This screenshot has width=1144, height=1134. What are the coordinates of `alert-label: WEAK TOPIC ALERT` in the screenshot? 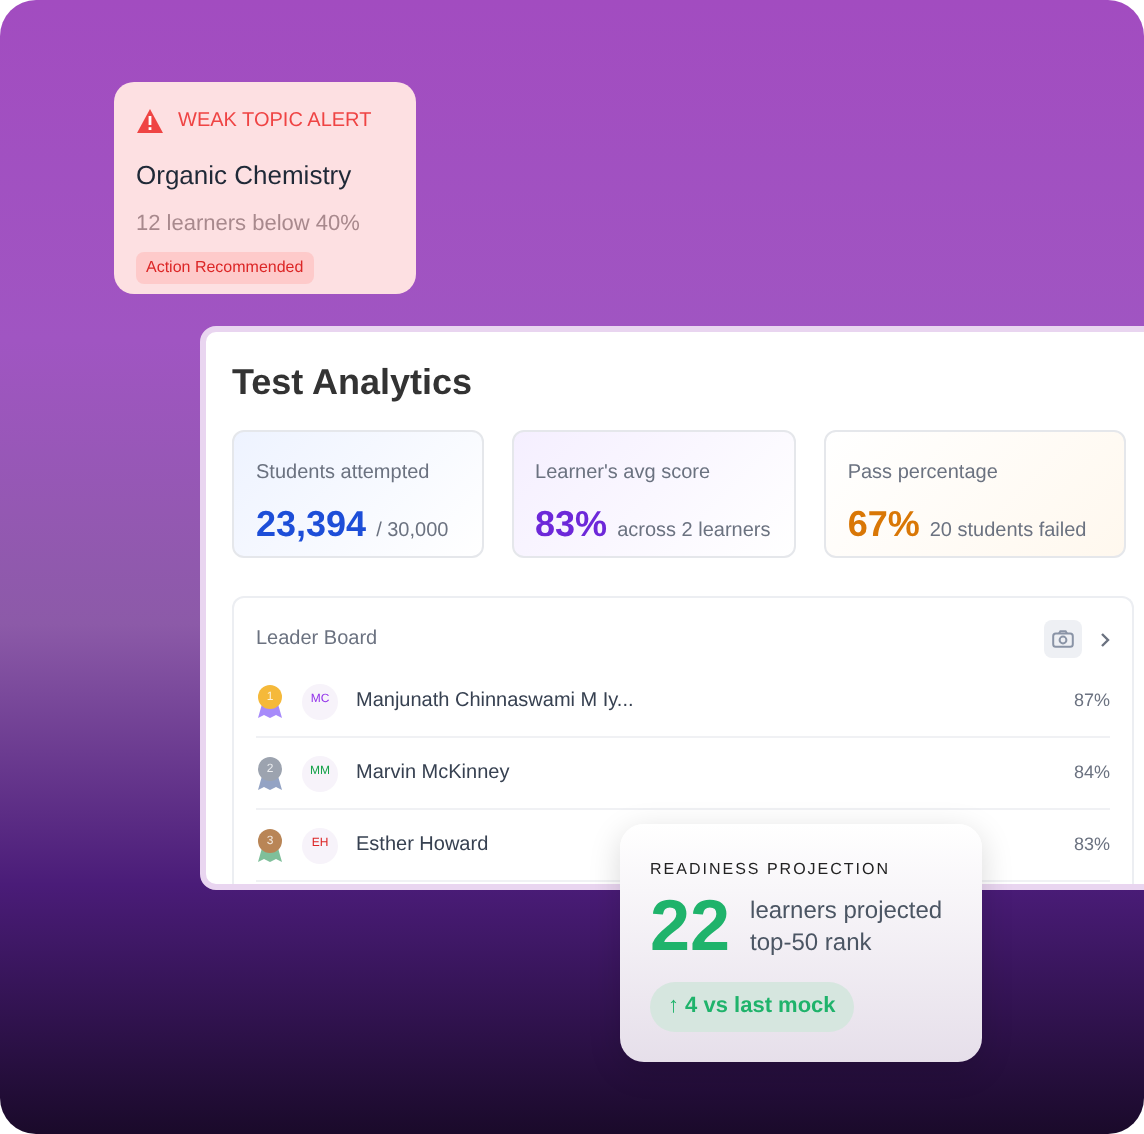 It's located at (275, 122).